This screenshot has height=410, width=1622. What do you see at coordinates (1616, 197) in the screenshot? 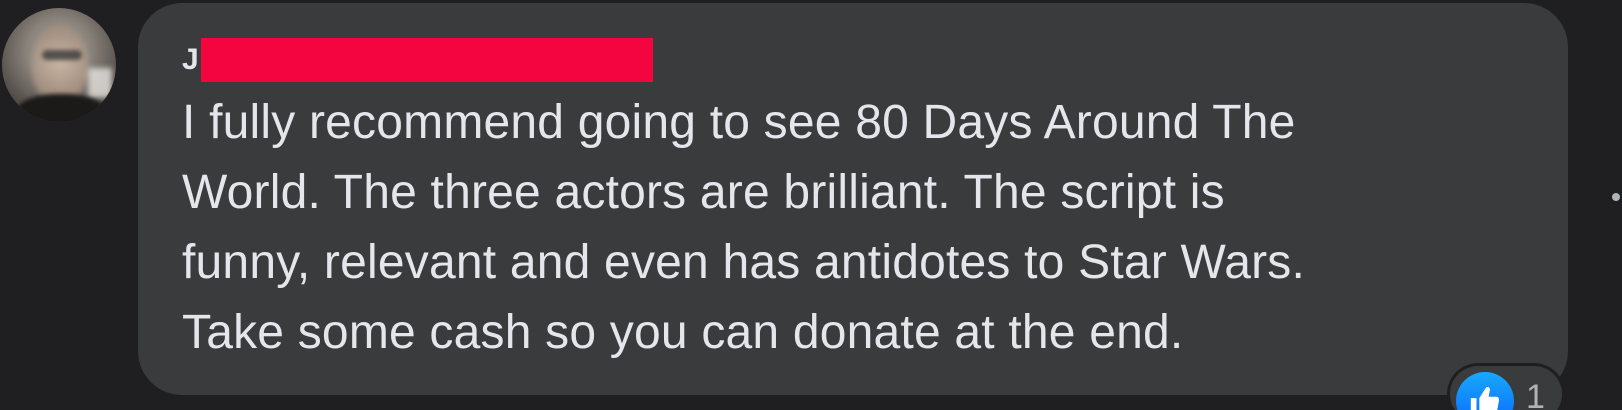
I see `more-options-icon` at bounding box center [1616, 197].